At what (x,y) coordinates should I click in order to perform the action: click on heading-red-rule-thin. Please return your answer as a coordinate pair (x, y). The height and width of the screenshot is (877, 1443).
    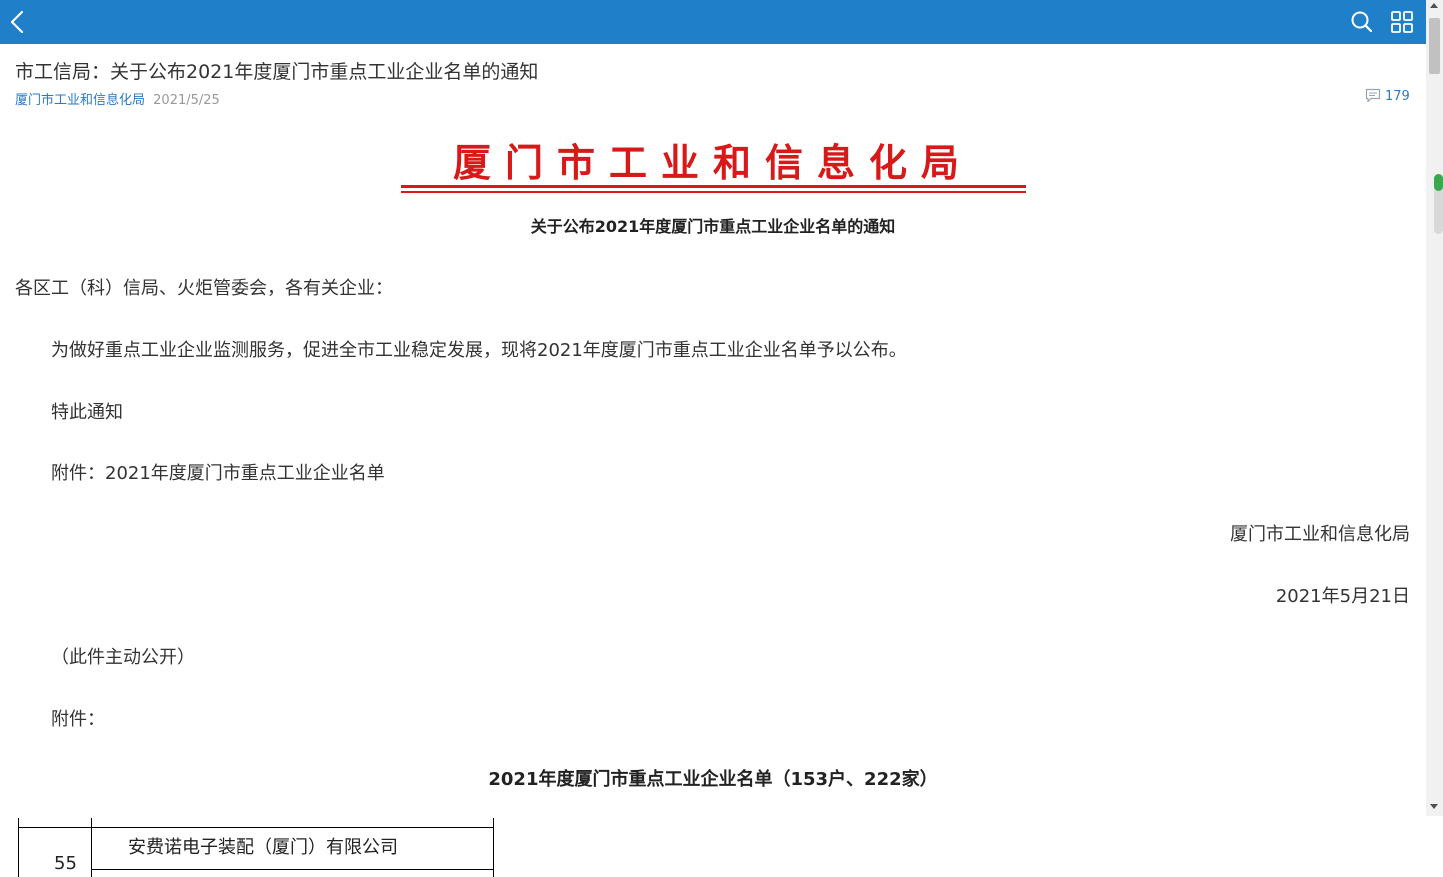
    Looking at the image, I should click on (713, 192).